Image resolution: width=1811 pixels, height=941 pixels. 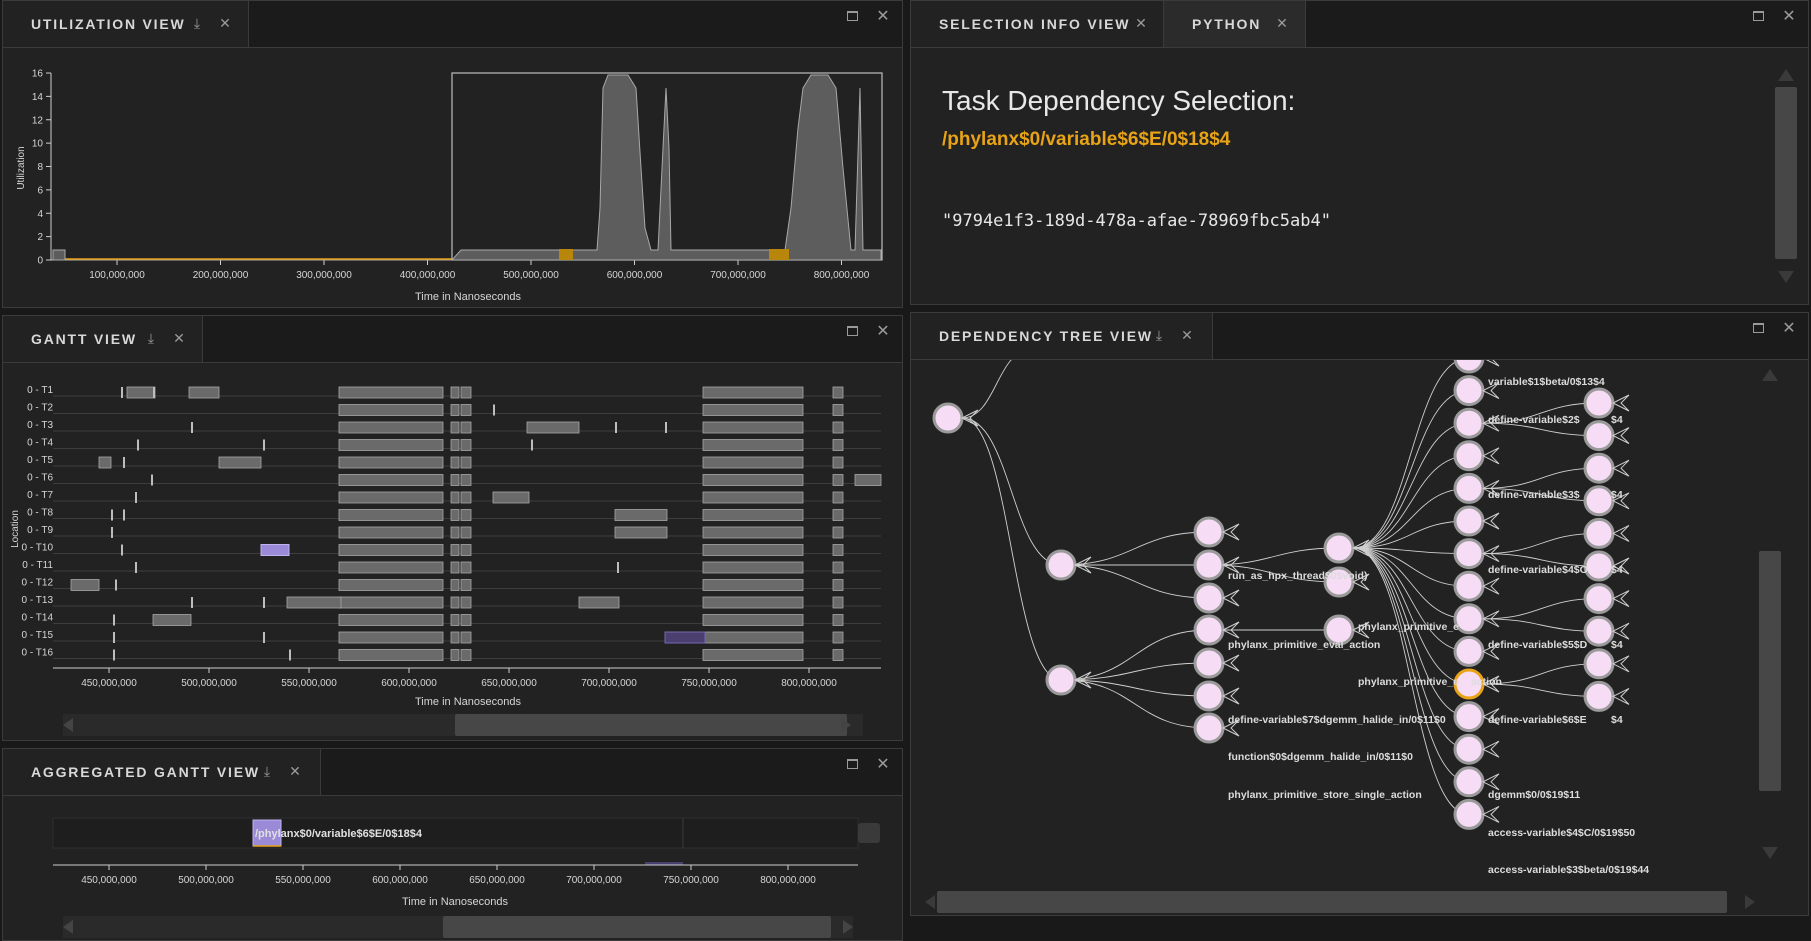 What do you see at coordinates (1770, 853) in the screenshot?
I see `scroll-down-icon` at bounding box center [1770, 853].